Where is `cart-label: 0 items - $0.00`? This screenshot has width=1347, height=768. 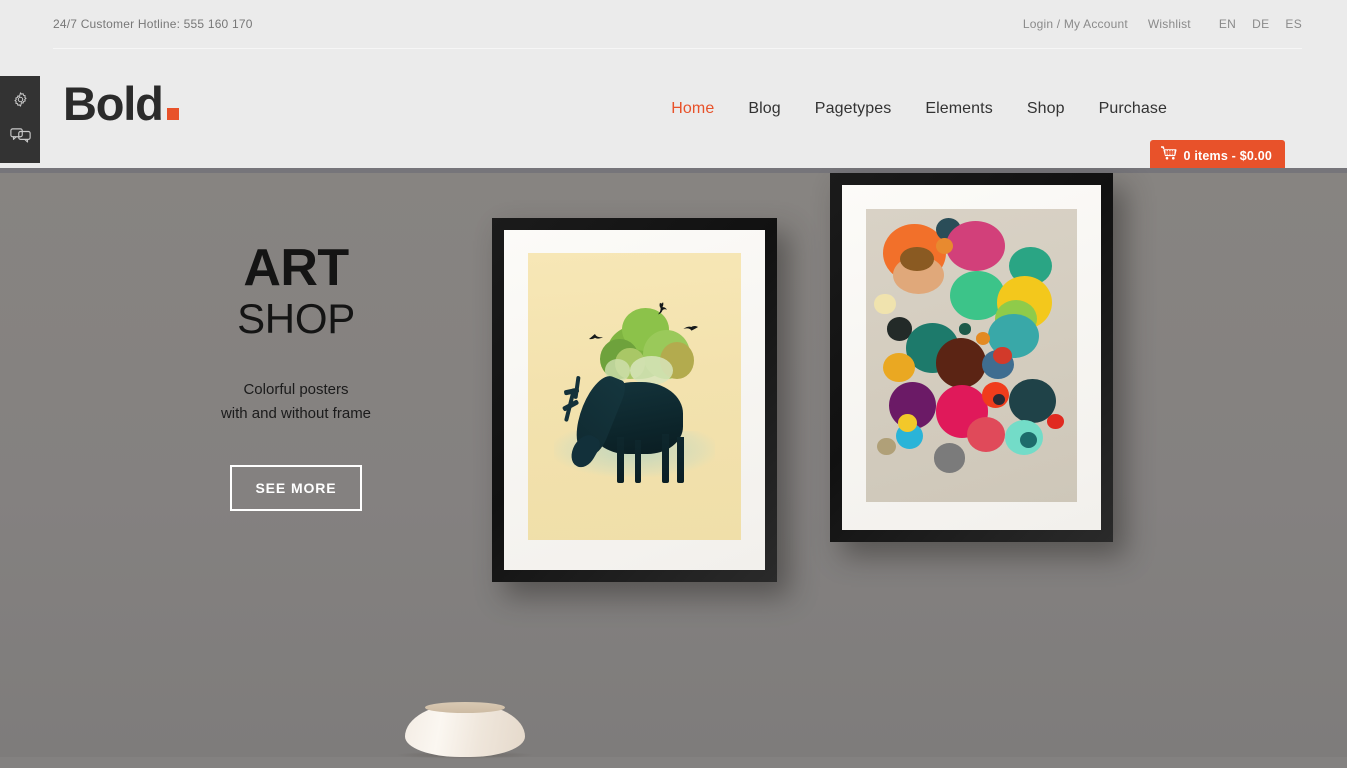 cart-label: 0 items - $0.00 is located at coordinates (1227, 155).